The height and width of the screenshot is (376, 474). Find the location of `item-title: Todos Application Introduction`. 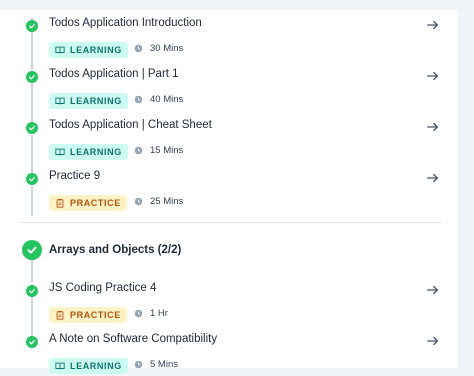

item-title: Todos Application Introduction is located at coordinates (125, 23).